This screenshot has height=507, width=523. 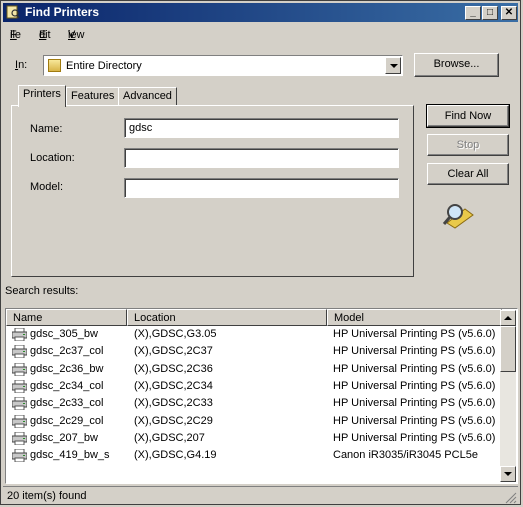 What do you see at coordinates (227, 317) in the screenshot?
I see `column-header-location: Location` at bounding box center [227, 317].